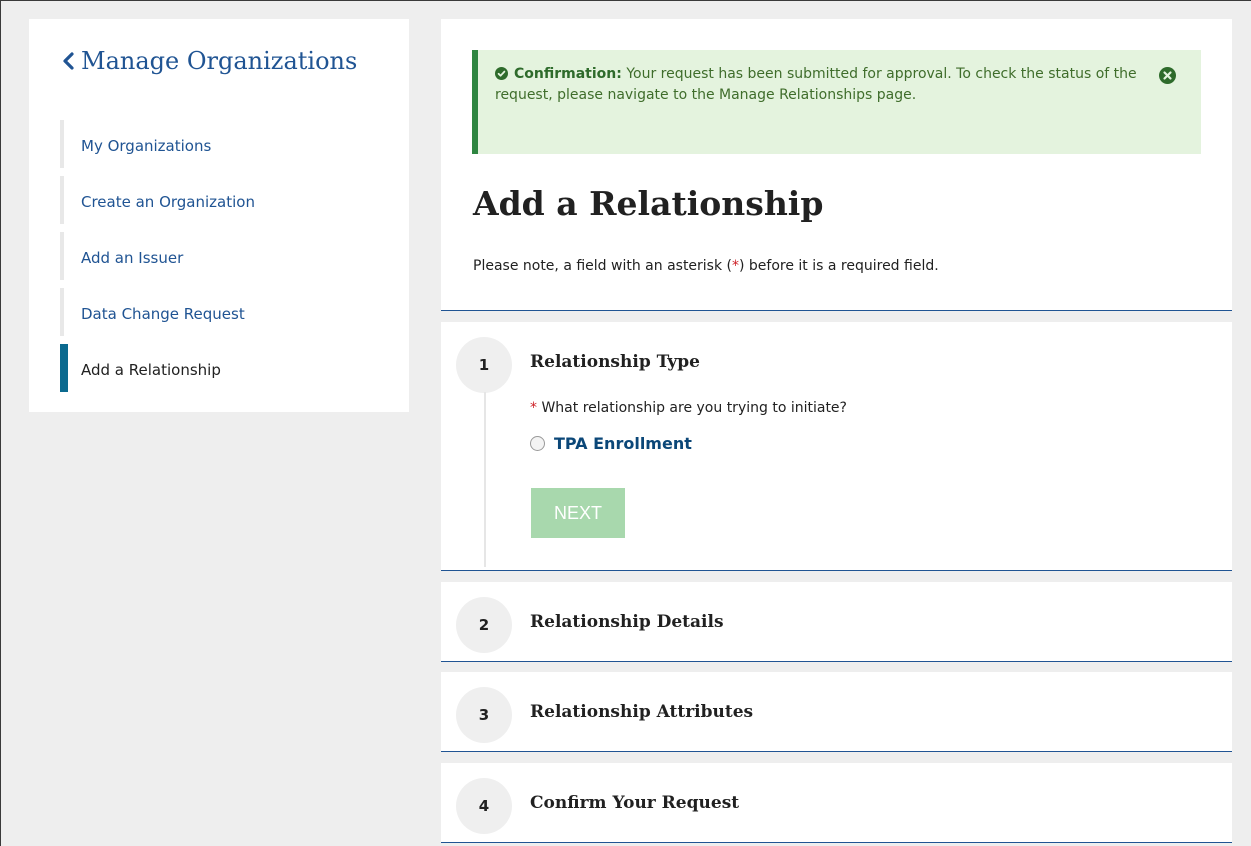 This screenshot has height=846, width=1251. What do you see at coordinates (219, 61) in the screenshot?
I see `sidebar-title: Manage Organizations` at bounding box center [219, 61].